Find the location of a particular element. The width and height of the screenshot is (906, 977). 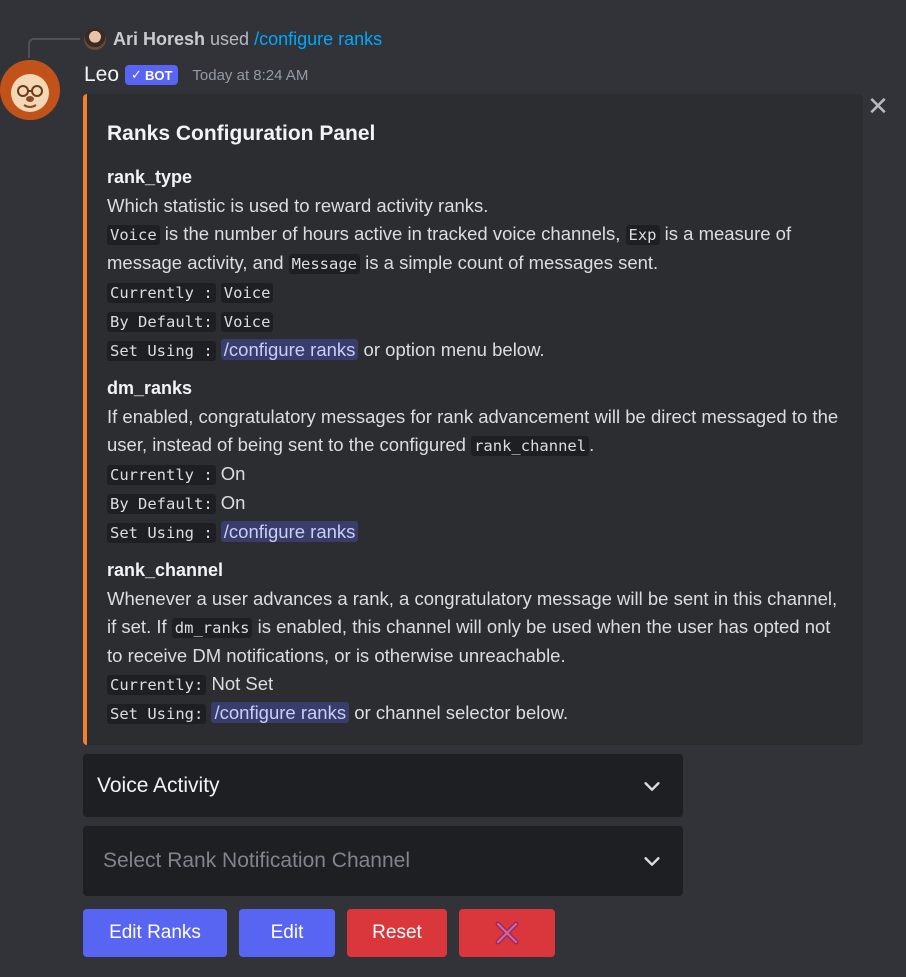

field-text: or option menu below. is located at coordinates (451, 349).